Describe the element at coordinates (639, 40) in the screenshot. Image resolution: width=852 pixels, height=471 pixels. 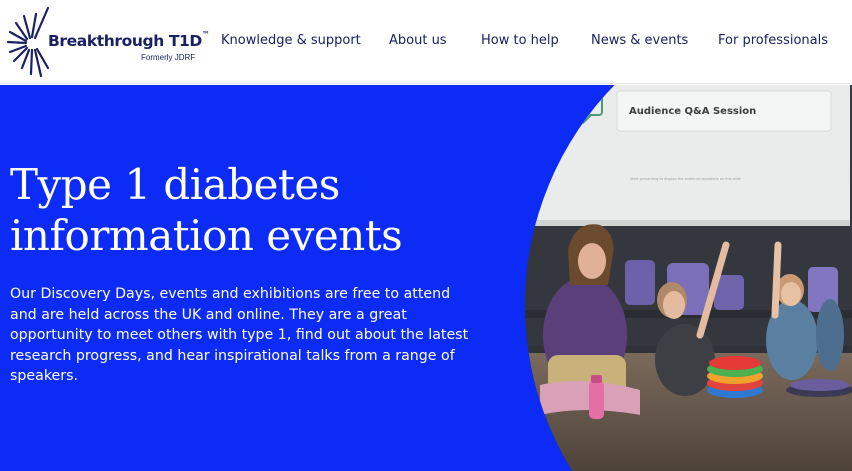
I see `nav-item-news-events: News & events` at that location.